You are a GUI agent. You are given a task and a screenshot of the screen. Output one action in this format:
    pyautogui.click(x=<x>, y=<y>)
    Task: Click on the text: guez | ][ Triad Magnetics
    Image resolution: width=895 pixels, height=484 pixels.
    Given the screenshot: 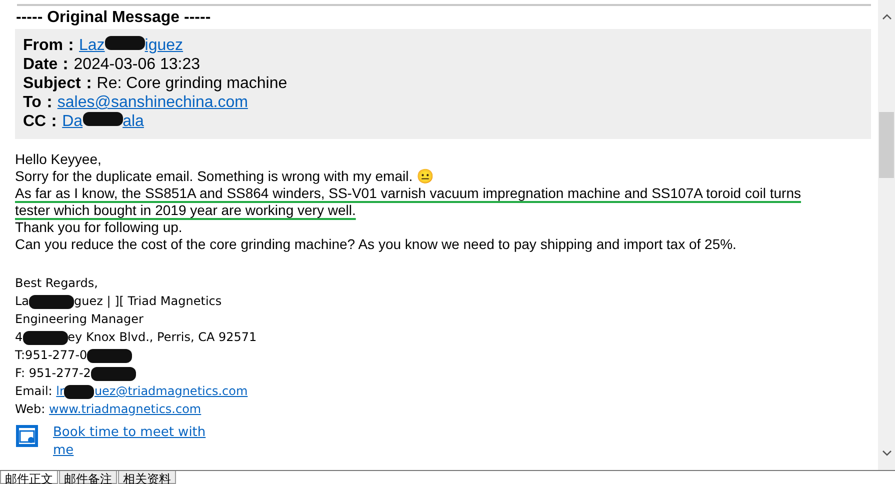 What is the action you would take?
    pyautogui.click(x=148, y=301)
    